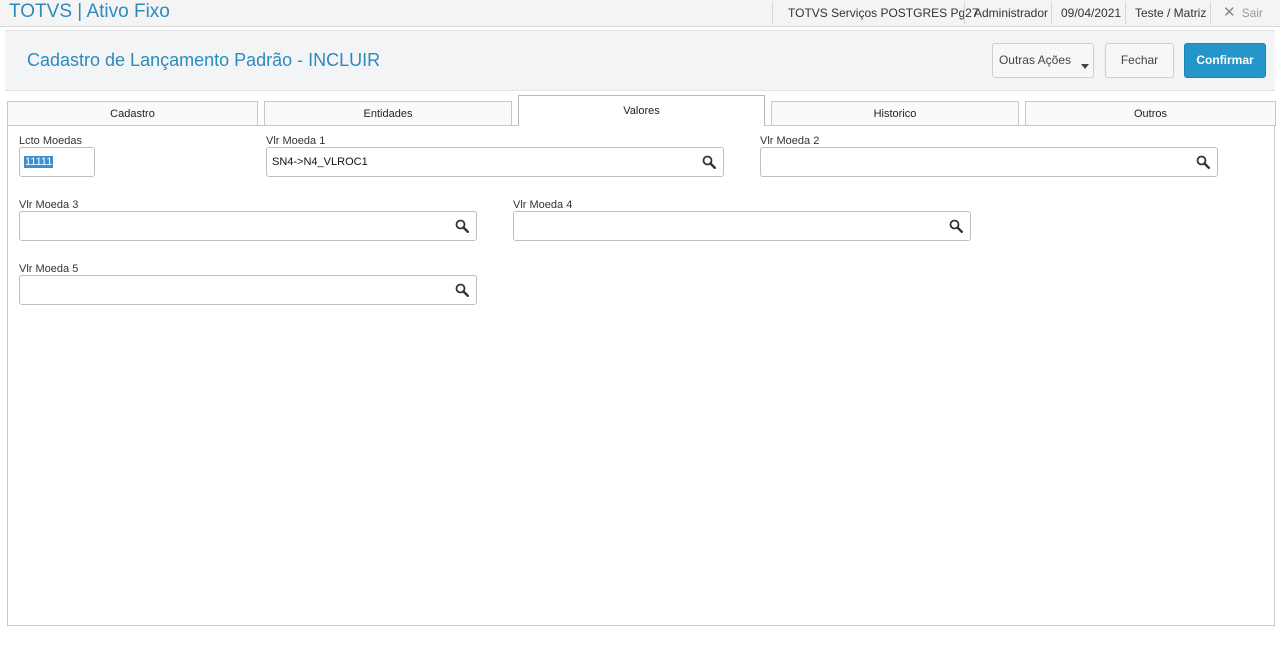  What do you see at coordinates (296, 141) in the screenshot?
I see `vlr-moeda-1-label: Vlr Moeda 1` at bounding box center [296, 141].